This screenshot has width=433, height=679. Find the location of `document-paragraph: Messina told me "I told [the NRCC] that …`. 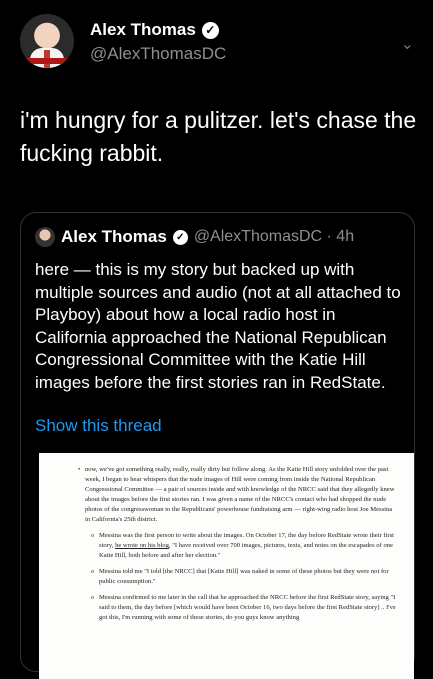

document-paragraph: Messina told me "I told [the NRCC] that … is located at coordinates (244, 577).